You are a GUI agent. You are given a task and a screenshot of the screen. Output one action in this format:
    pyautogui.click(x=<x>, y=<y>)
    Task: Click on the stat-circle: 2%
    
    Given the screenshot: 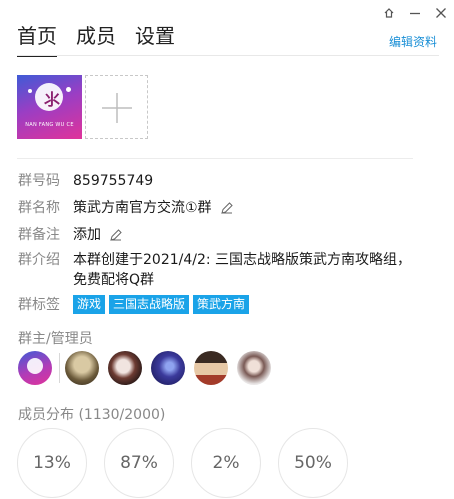 What is the action you would take?
    pyautogui.click(x=226, y=463)
    